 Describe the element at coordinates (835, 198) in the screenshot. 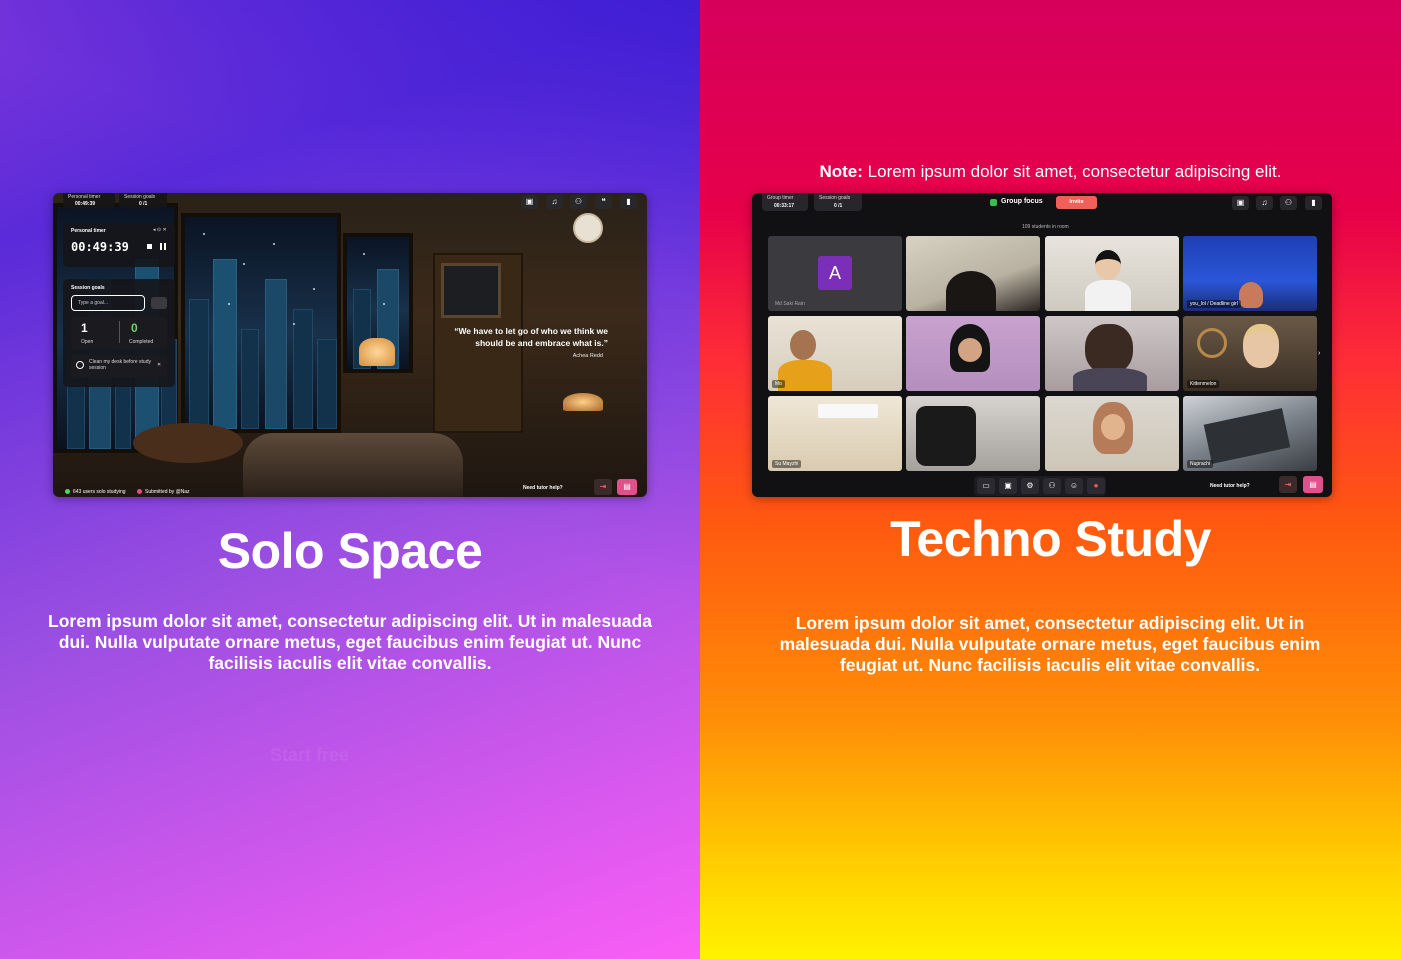

I see `techno-goals-label: Session goals` at that location.